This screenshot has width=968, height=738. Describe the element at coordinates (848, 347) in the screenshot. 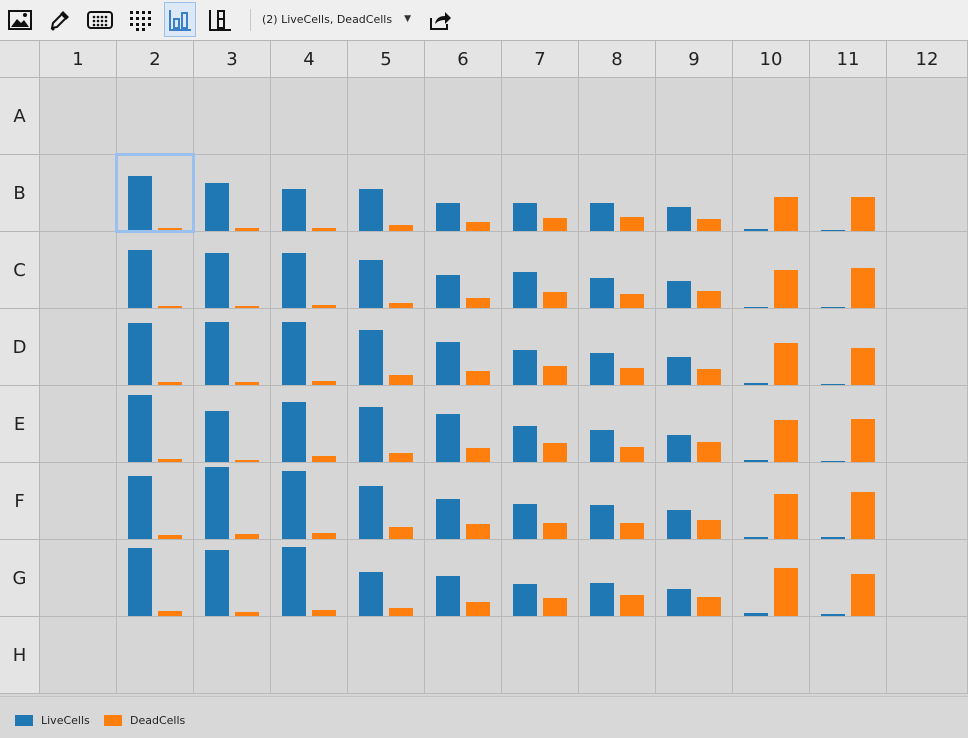

I see `well-D11` at that location.